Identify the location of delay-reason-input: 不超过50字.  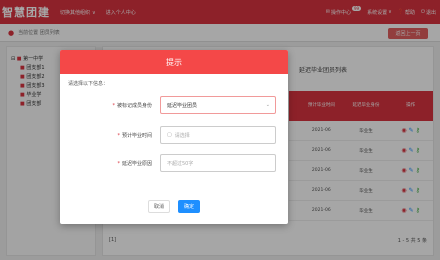
(218, 163).